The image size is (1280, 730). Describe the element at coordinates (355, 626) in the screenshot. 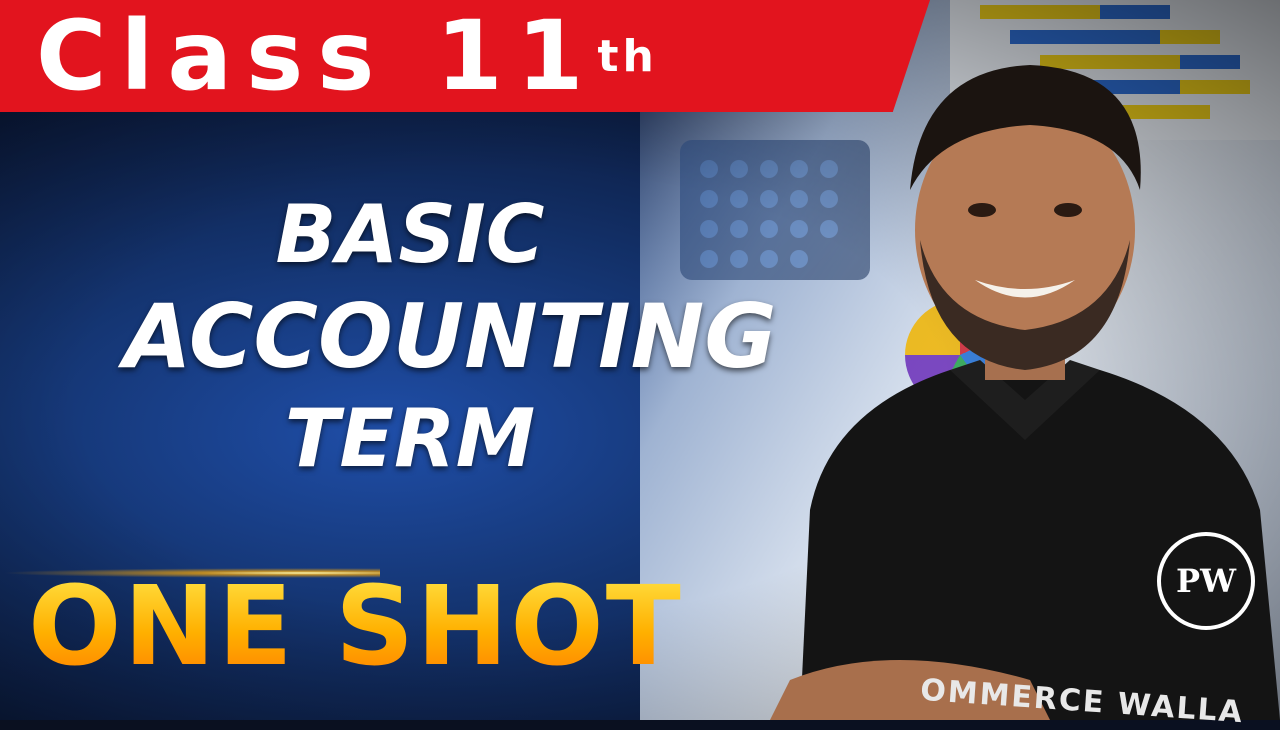

I see `one-shot-tagline: ONE SHOT` at that location.